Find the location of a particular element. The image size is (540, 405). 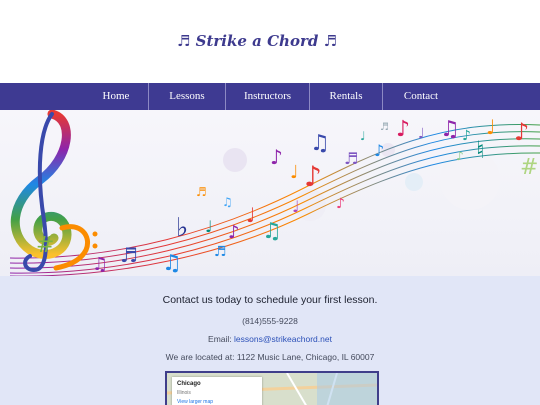

nav-instructors: Instructors is located at coordinates (267, 96).